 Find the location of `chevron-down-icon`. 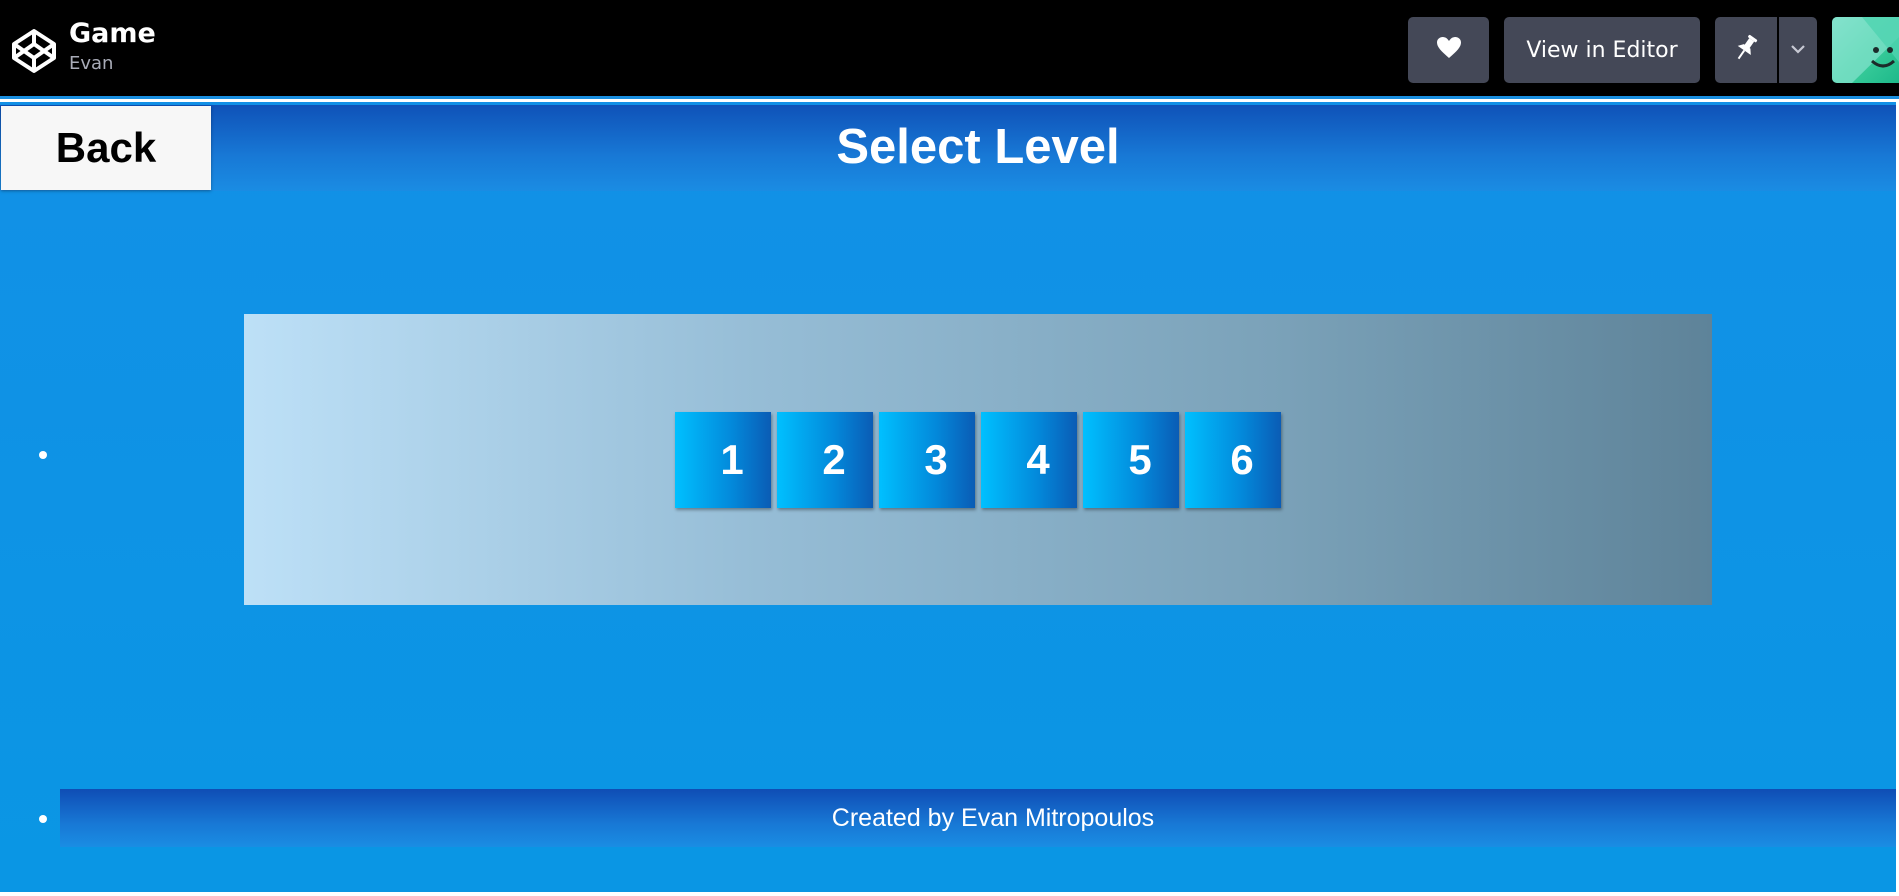

chevron-down-icon is located at coordinates (1798, 50).